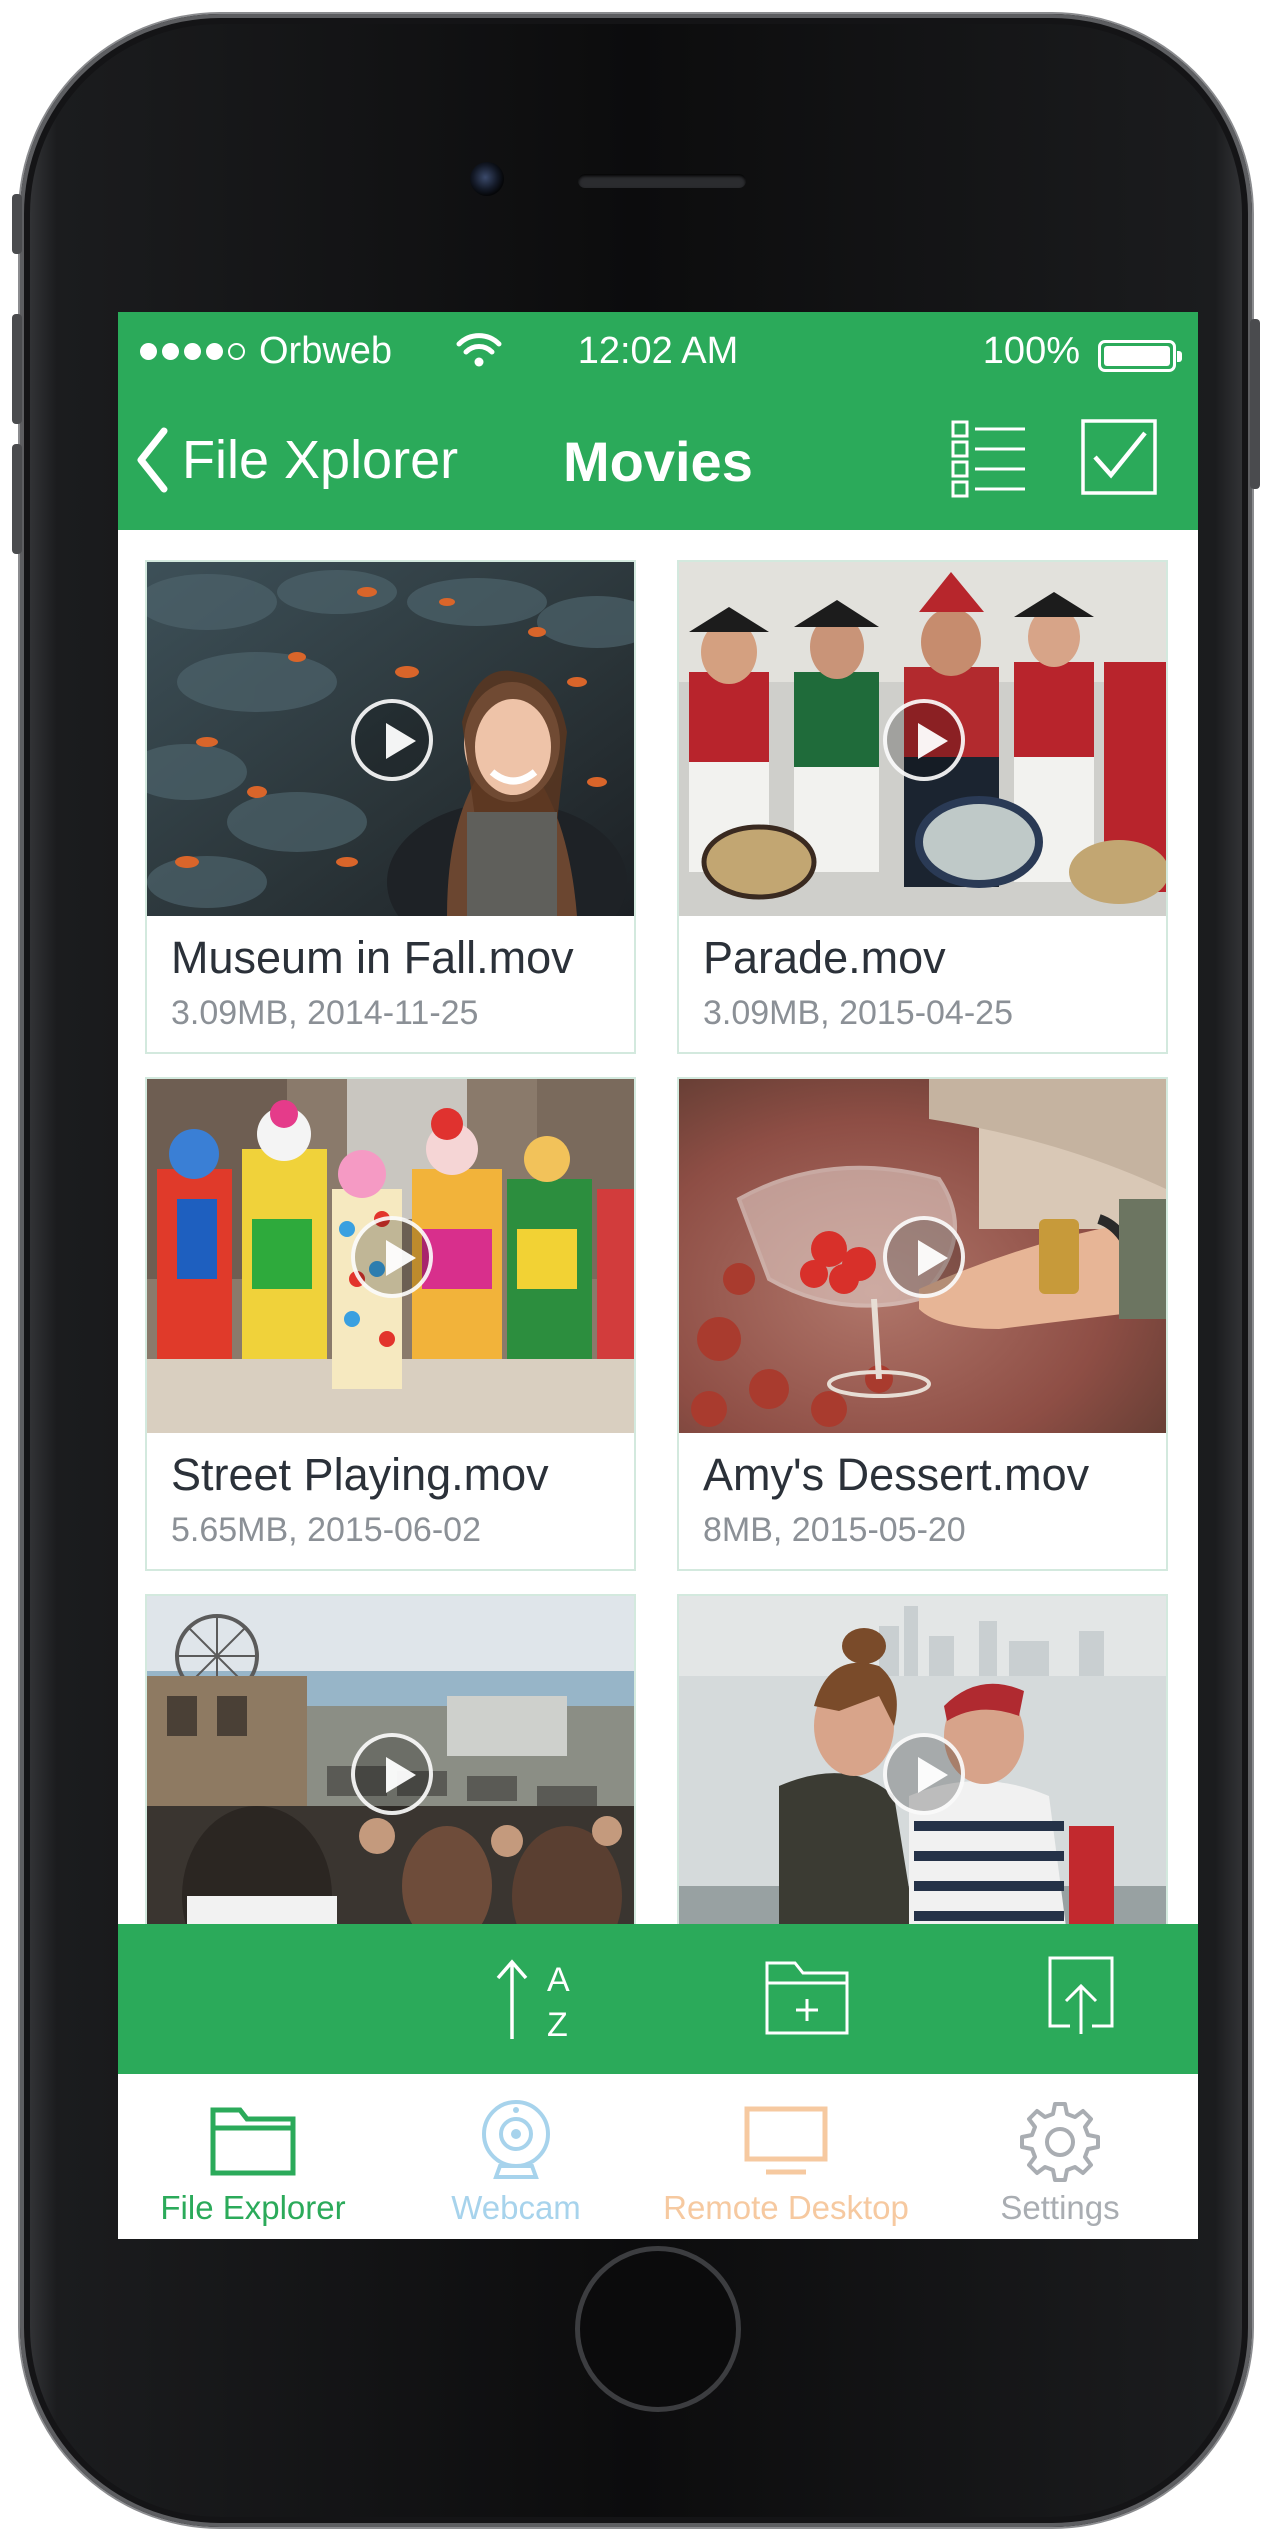 This screenshot has width=1274, height=2541. I want to click on mute-switch, so click(17, 224).